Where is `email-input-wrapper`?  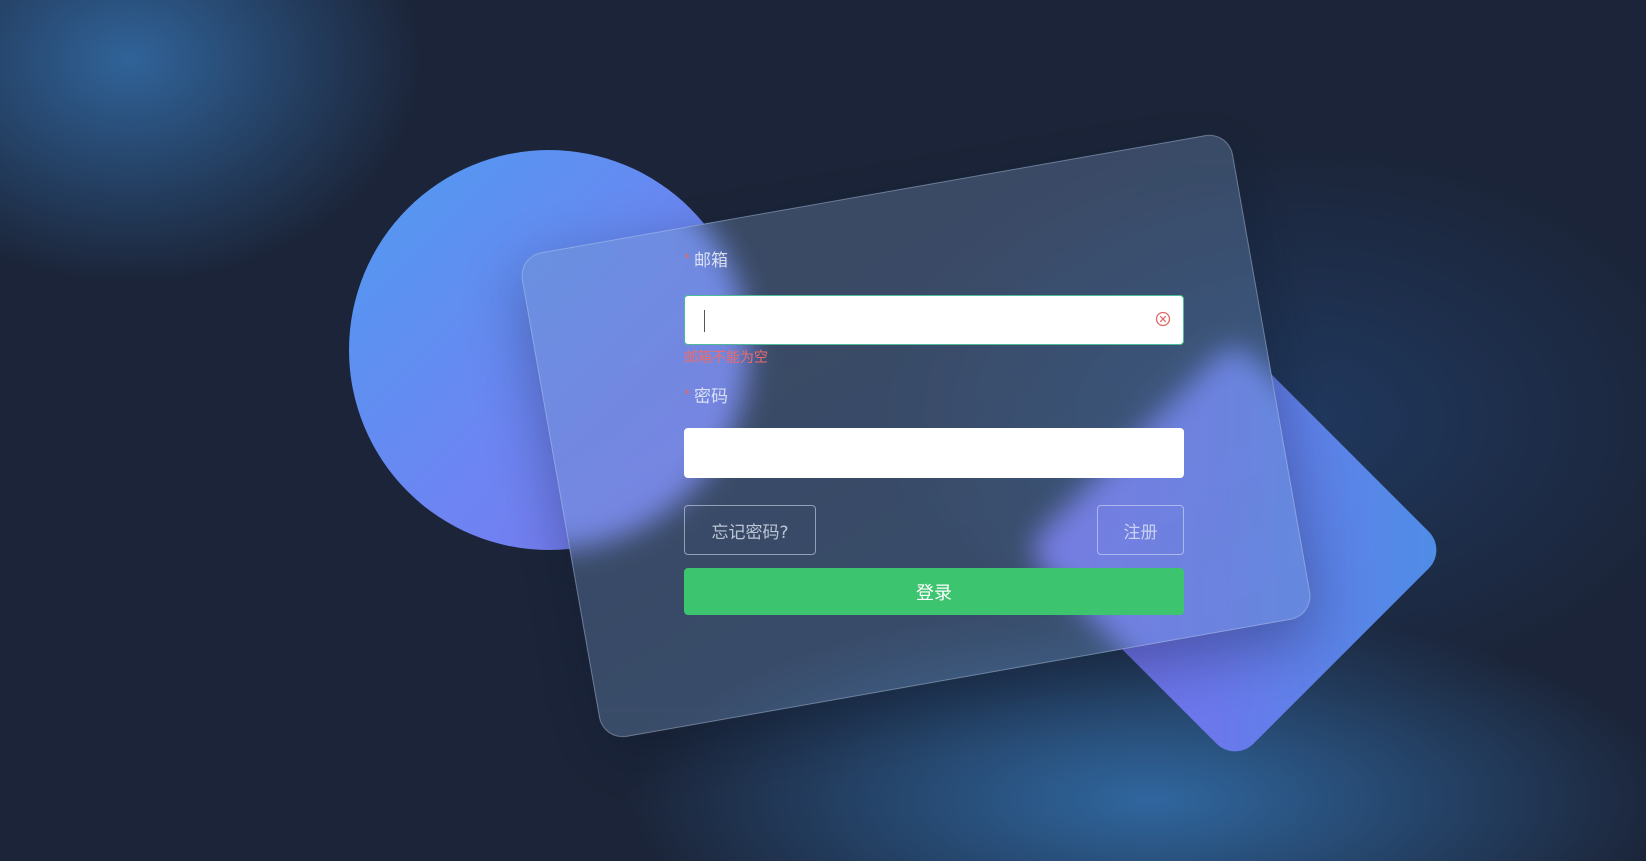
email-input-wrapper is located at coordinates (934, 320).